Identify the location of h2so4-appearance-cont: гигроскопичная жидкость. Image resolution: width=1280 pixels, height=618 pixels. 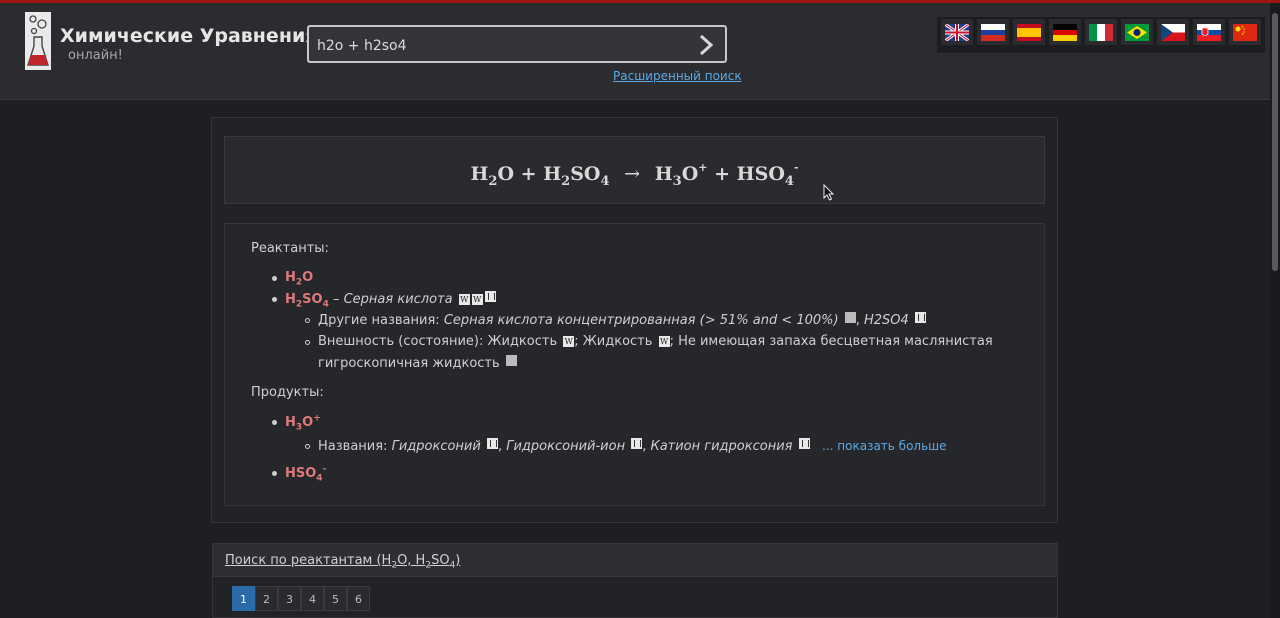
(417, 363).